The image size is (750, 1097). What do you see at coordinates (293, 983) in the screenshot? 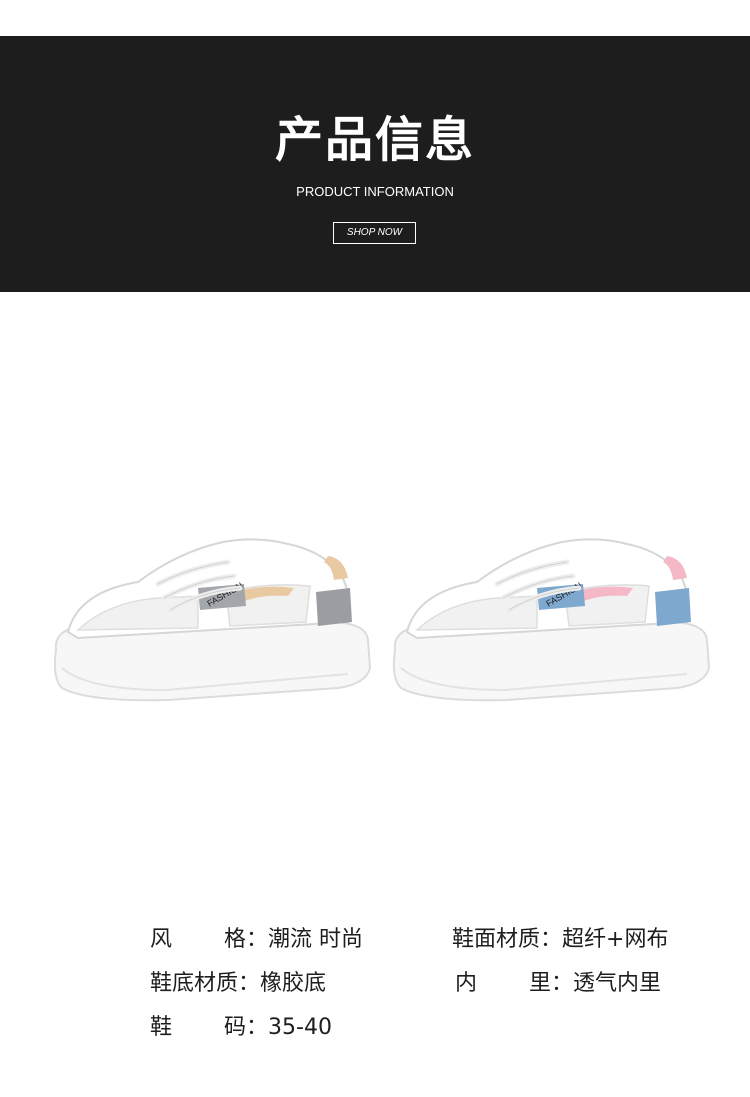
I see `spec-sole-value: 橡胶底` at bounding box center [293, 983].